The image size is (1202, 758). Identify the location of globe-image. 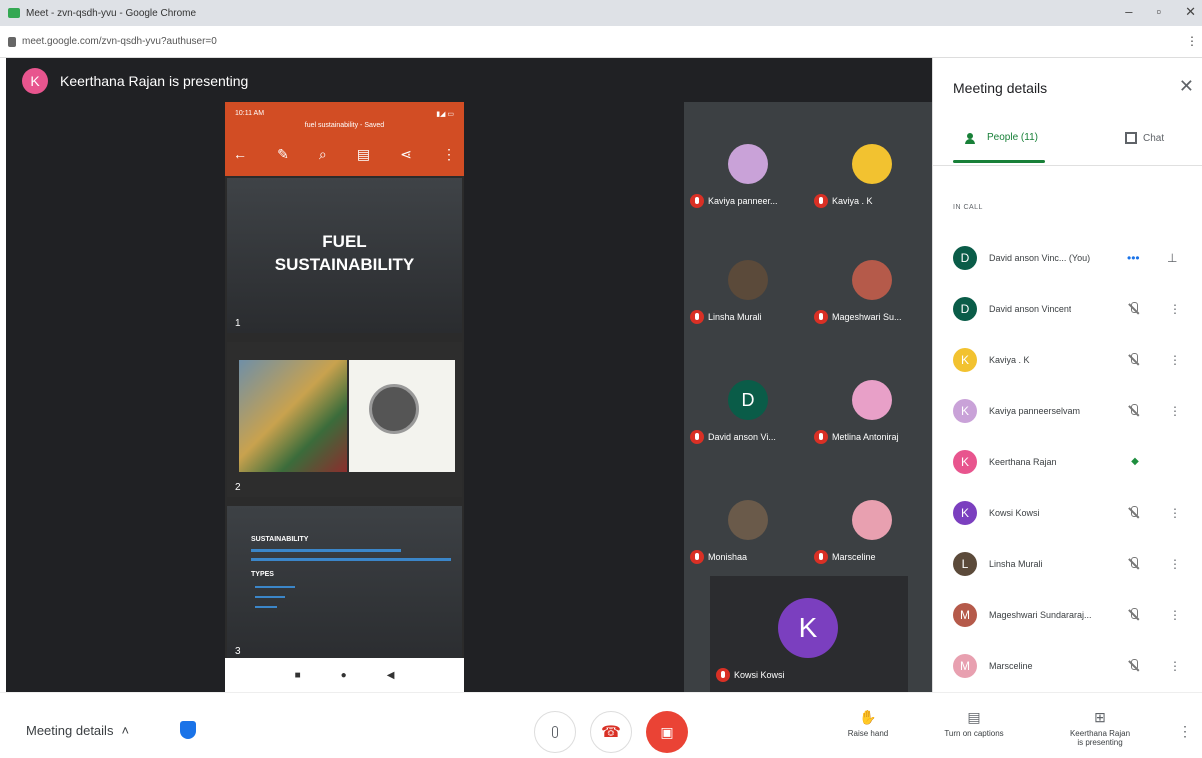
(394, 409).